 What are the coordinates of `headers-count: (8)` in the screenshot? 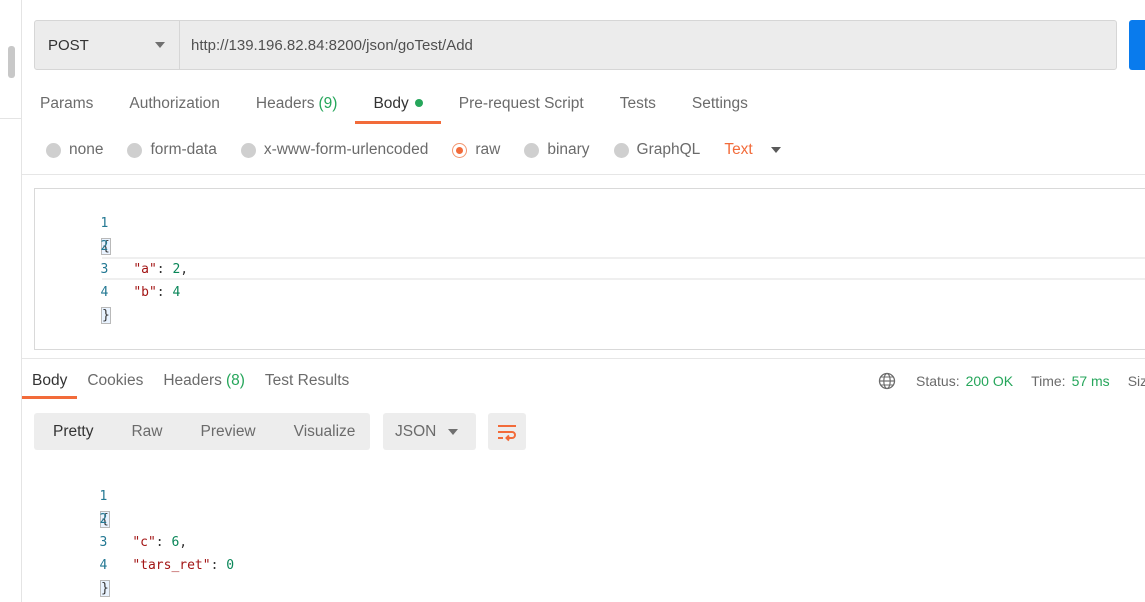 It's located at (235, 380).